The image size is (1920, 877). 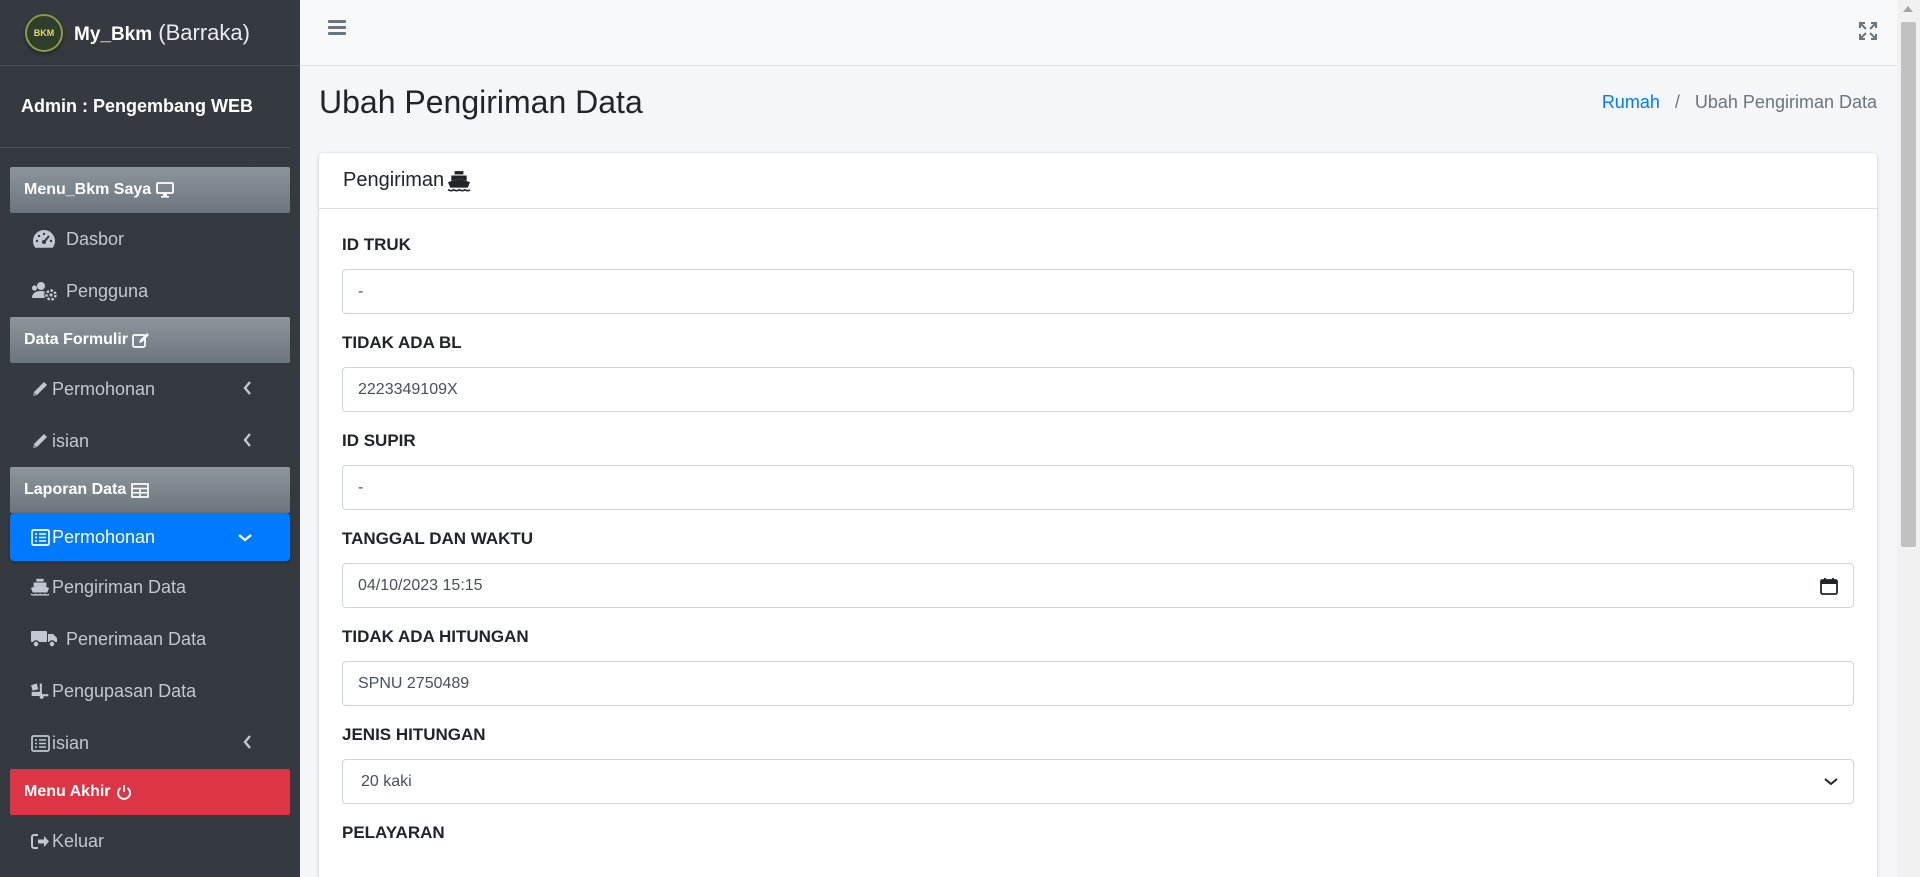 What do you see at coordinates (1785, 102) in the screenshot?
I see `breadcrumb-current: Ubah Pengiriman Data` at bounding box center [1785, 102].